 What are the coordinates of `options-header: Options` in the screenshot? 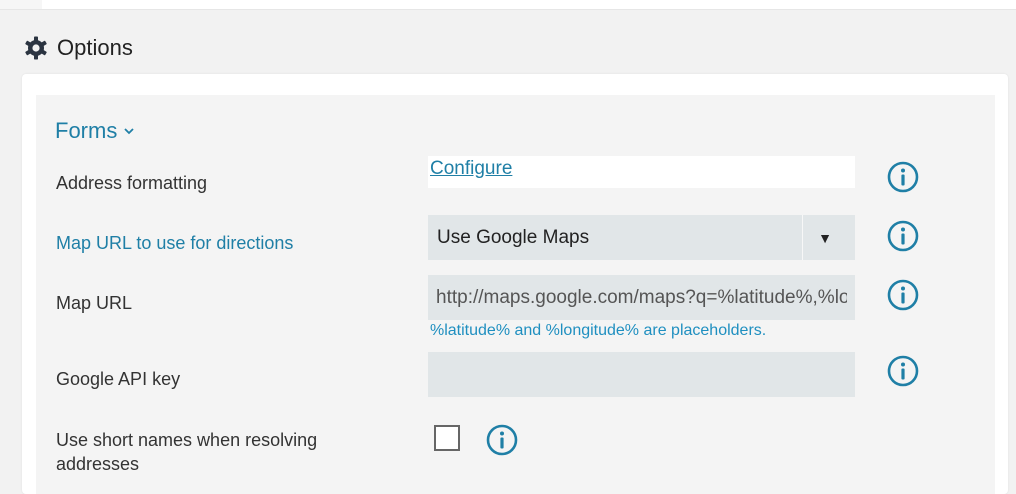 It's located at (78, 48).